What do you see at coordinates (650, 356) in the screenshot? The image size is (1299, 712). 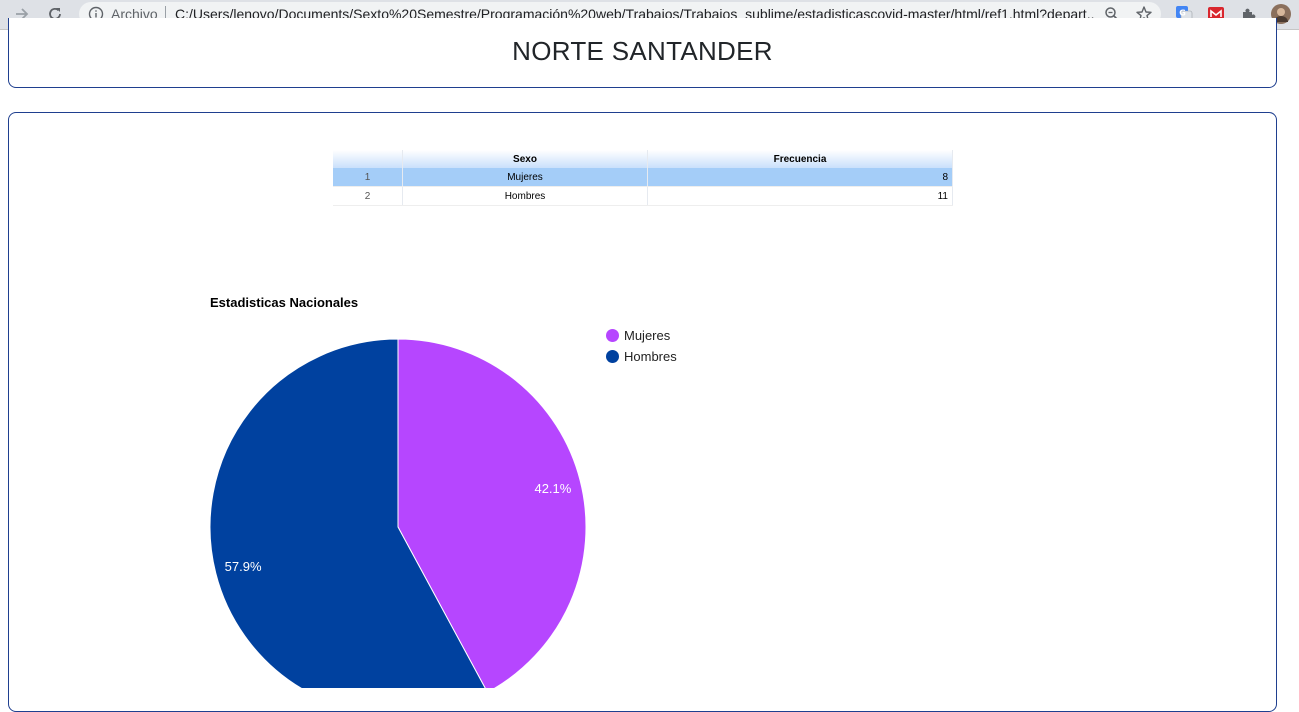 I see `legend-label: Hombres` at bounding box center [650, 356].